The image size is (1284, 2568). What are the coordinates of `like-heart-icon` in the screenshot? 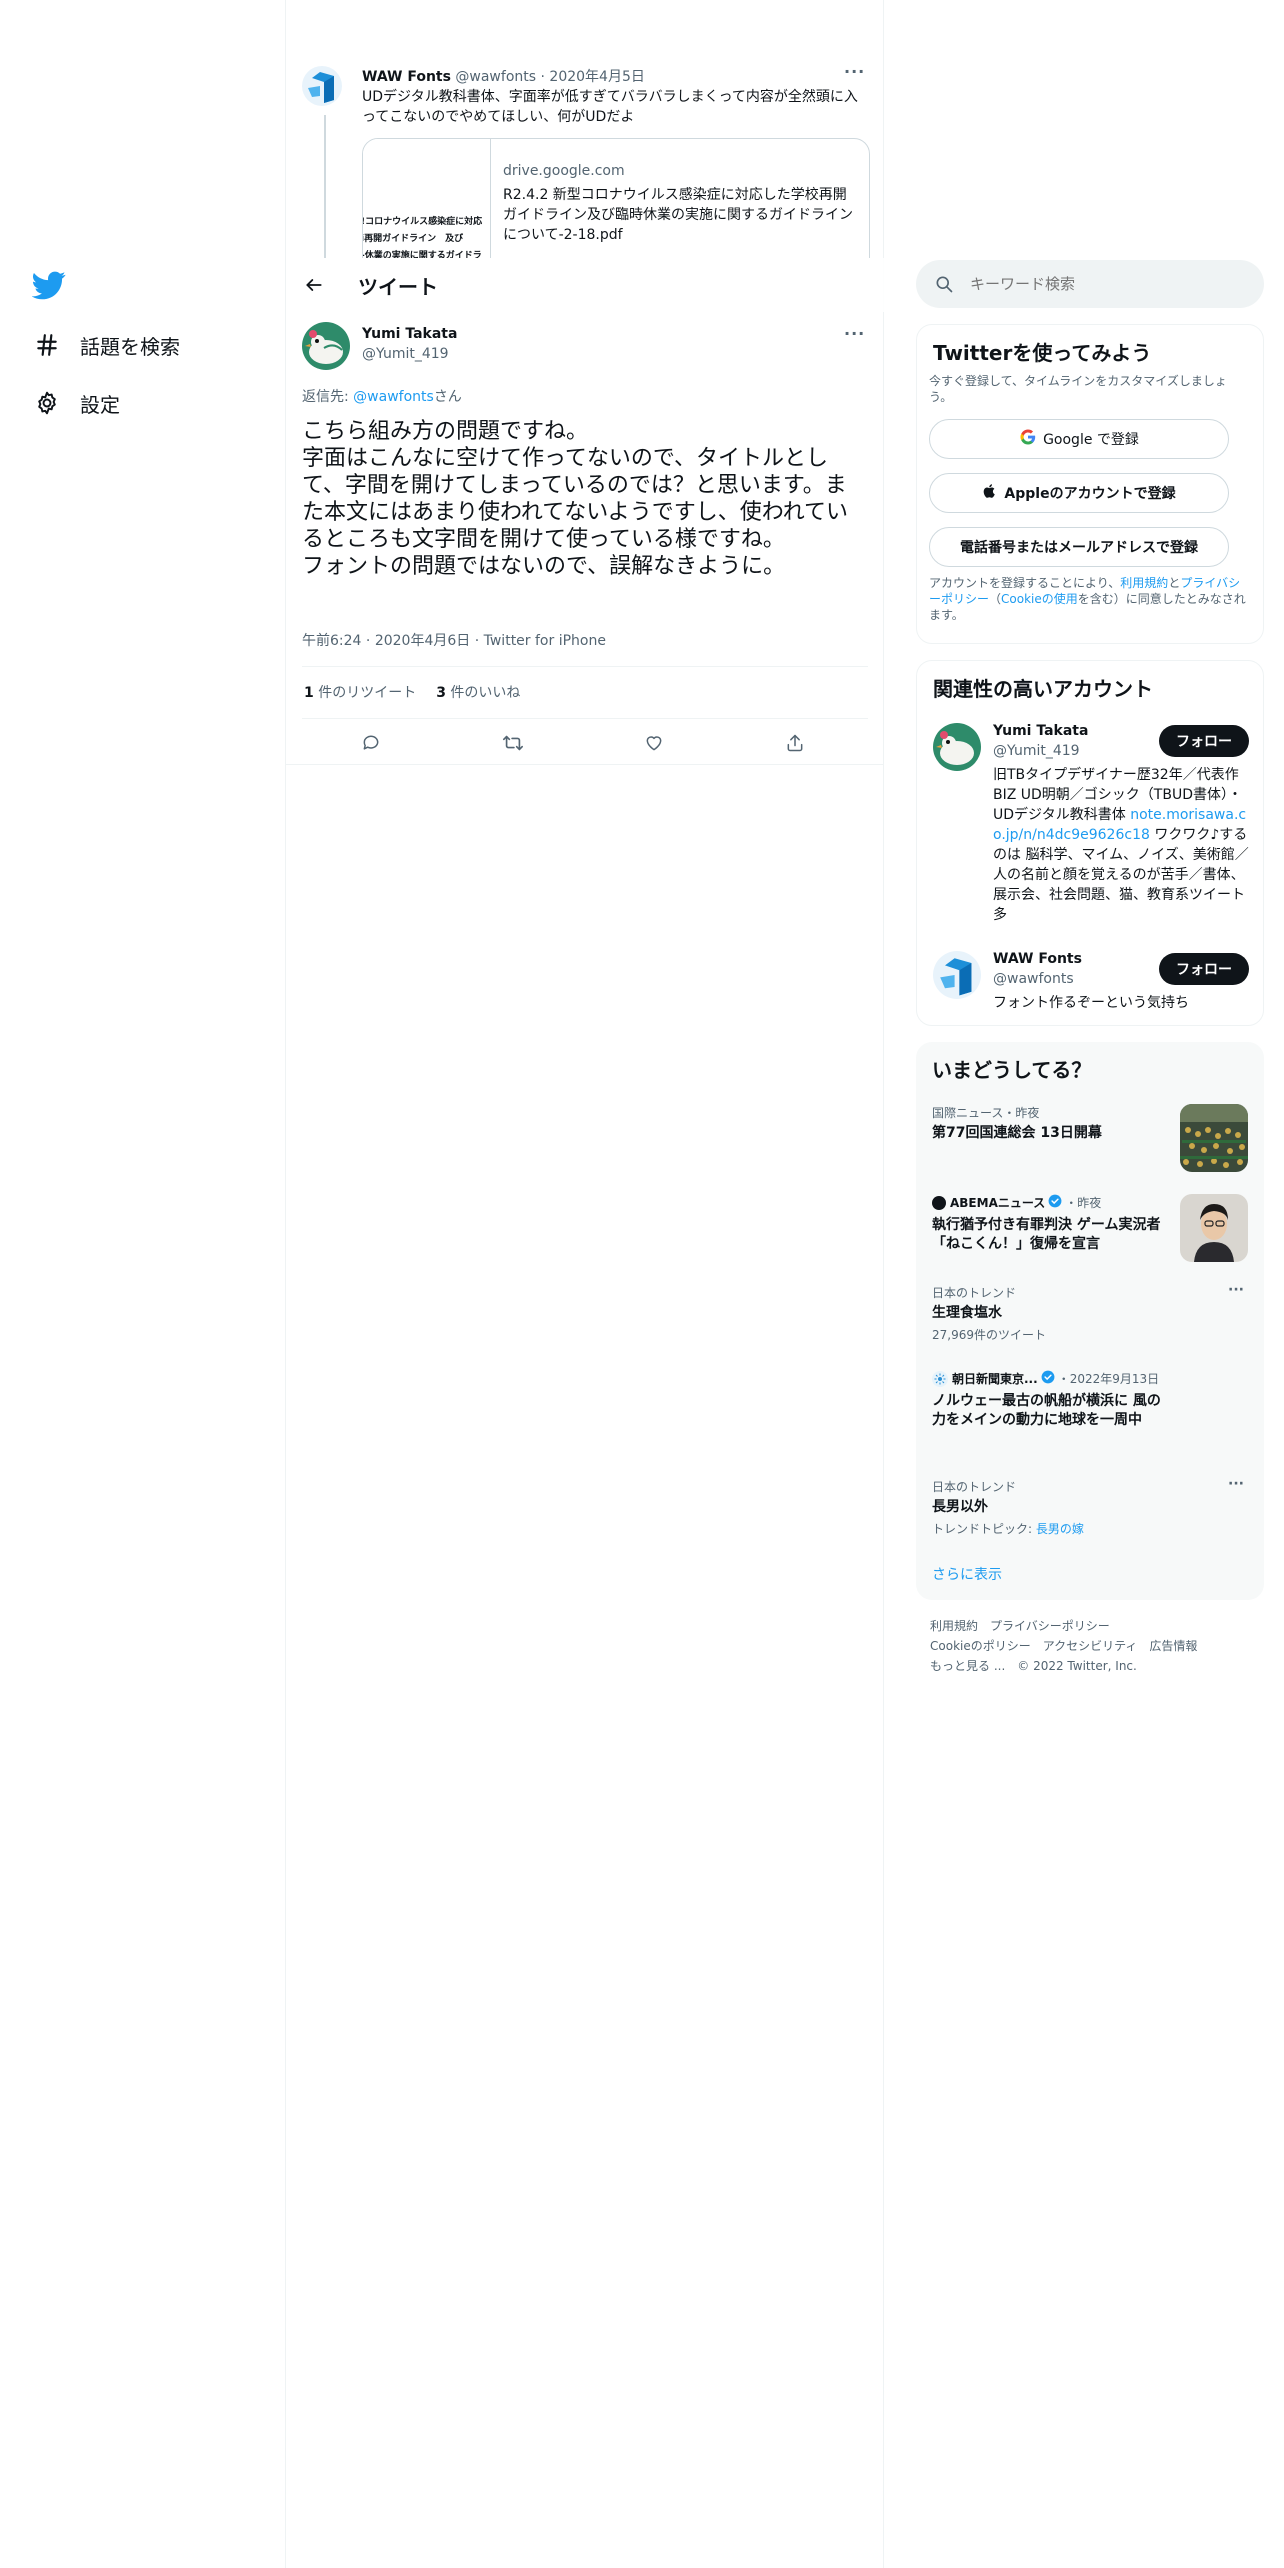 It's located at (654, 743).